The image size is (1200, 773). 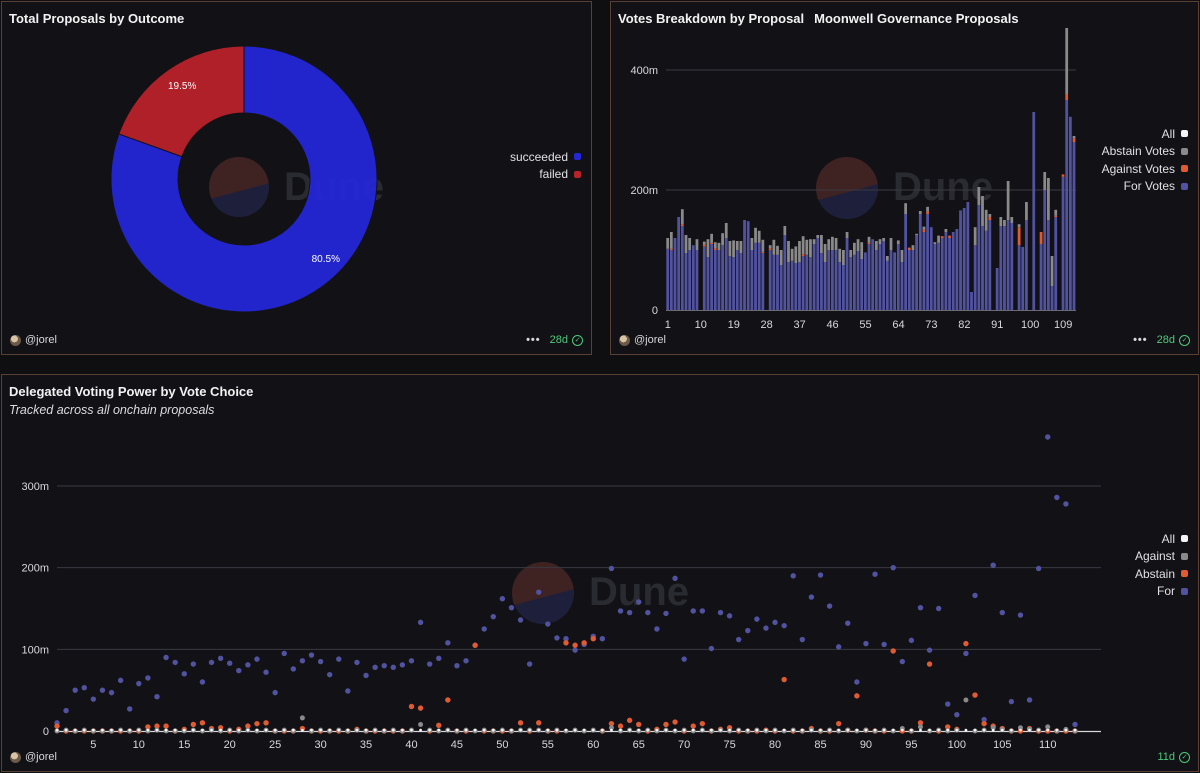 I want to click on legend-item-against-votes: Against Votes, so click(x=1145, y=169).